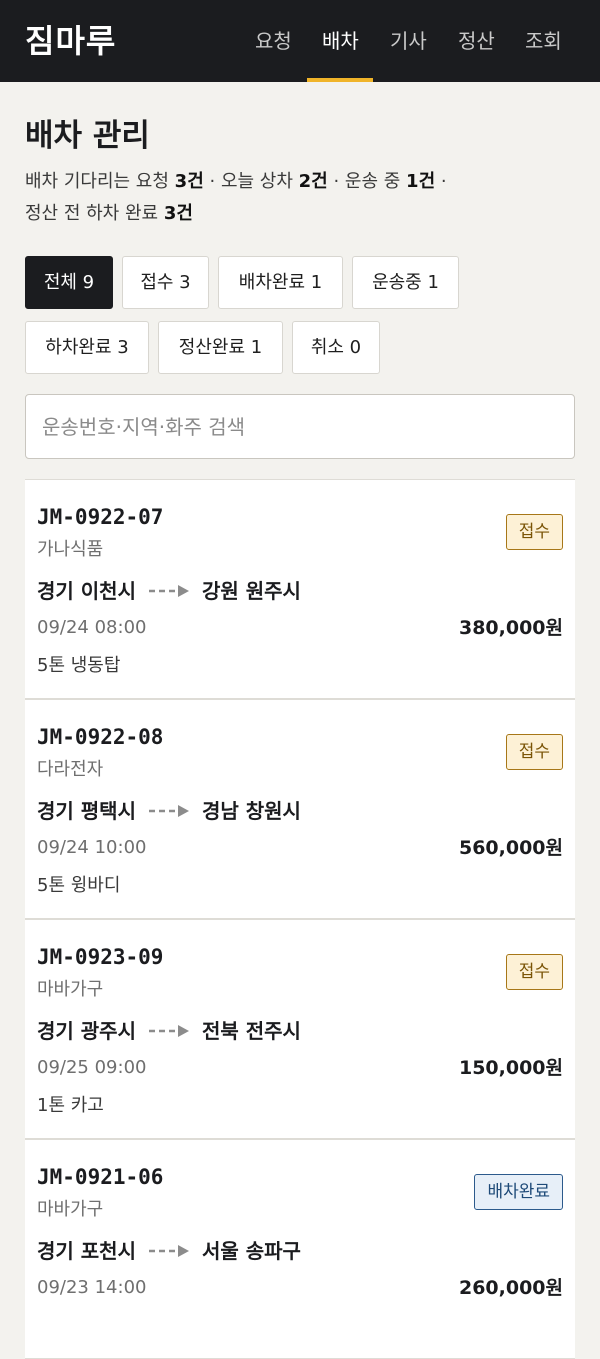 The image size is (600, 1359). I want to click on shipment-code: JM-0921-06, so click(100, 1177).